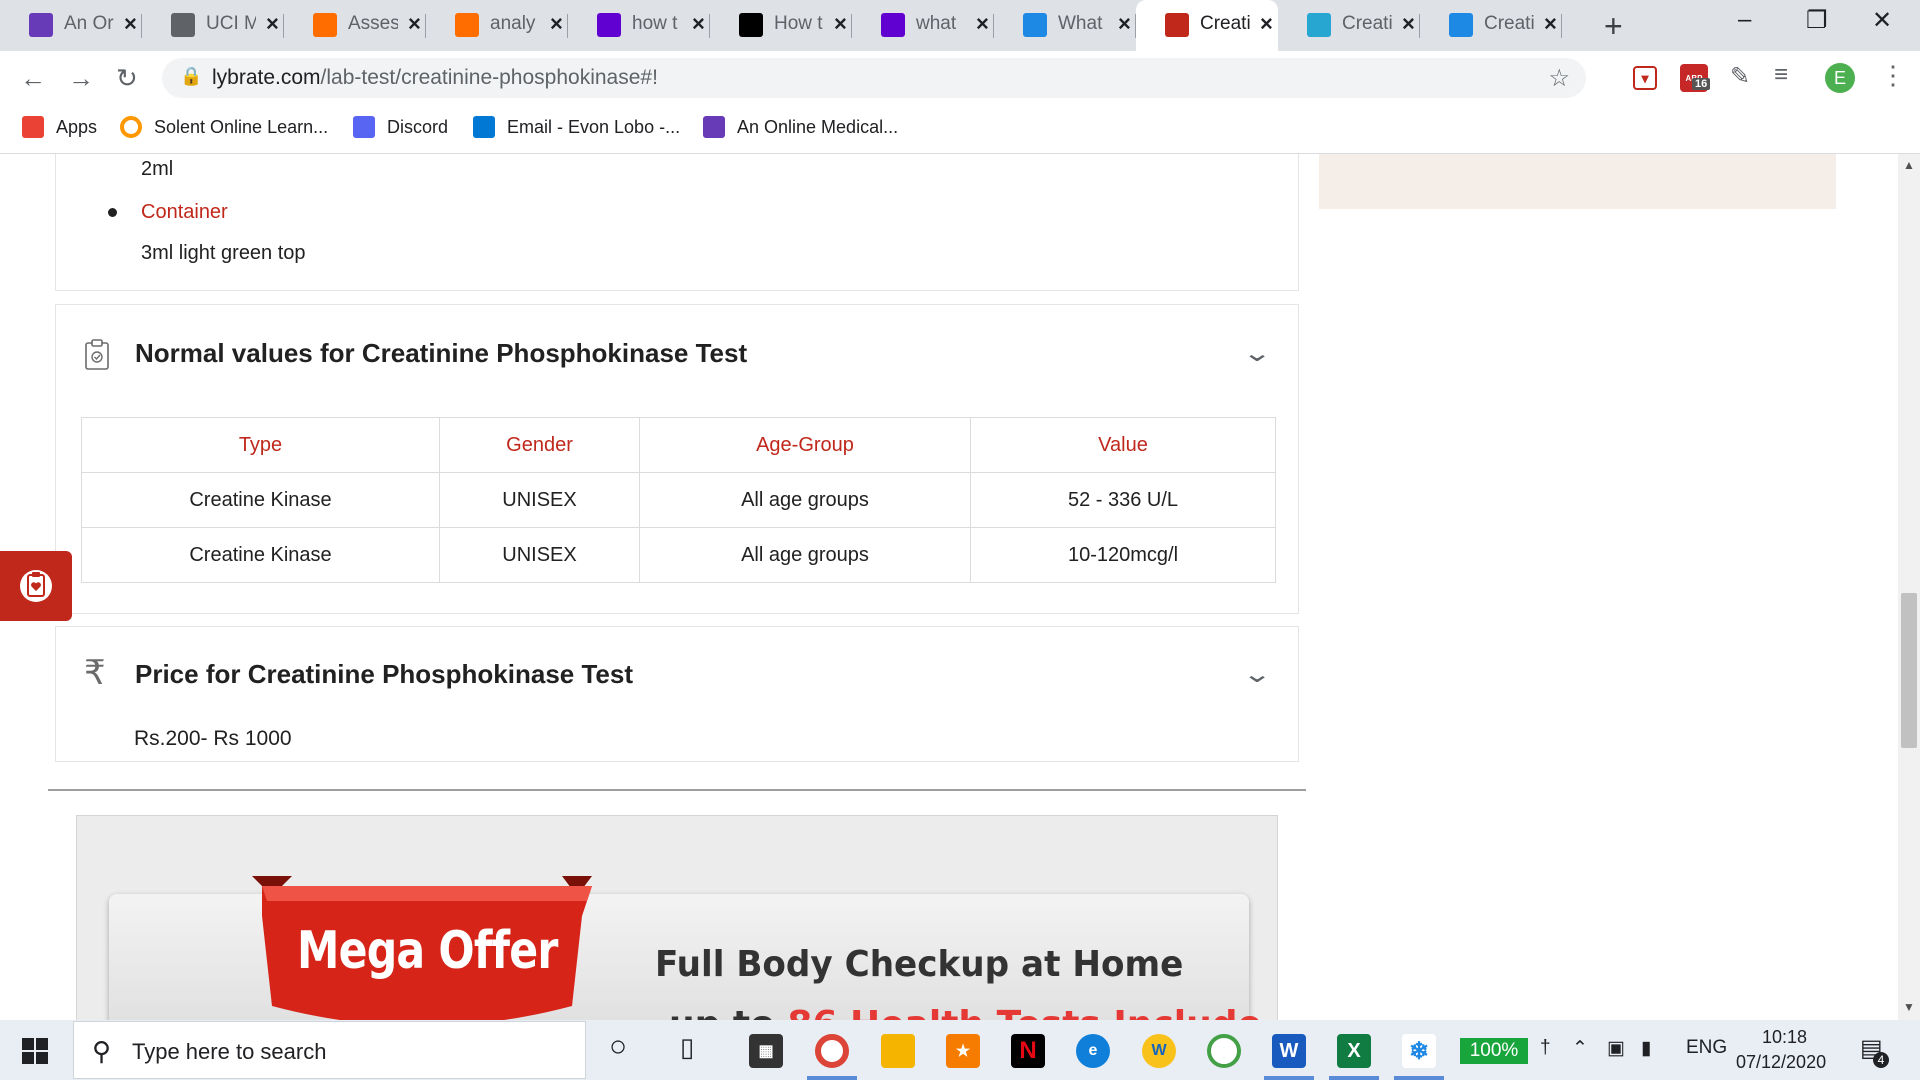 The height and width of the screenshot is (1080, 1920). What do you see at coordinates (714, 127) in the screenshot?
I see `forms-icon` at bounding box center [714, 127].